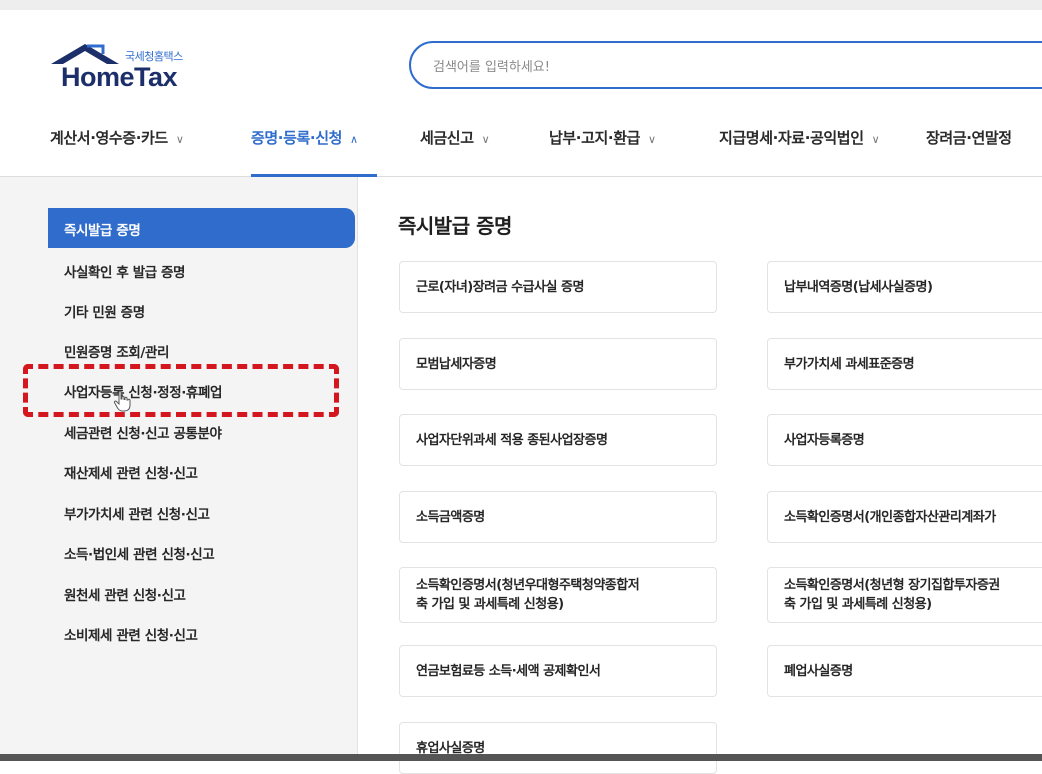 This screenshot has width=1042, height=774. I want to click on card-label: 소득확인증명서(개인종합자산관리계좌가, so click(890, 517).